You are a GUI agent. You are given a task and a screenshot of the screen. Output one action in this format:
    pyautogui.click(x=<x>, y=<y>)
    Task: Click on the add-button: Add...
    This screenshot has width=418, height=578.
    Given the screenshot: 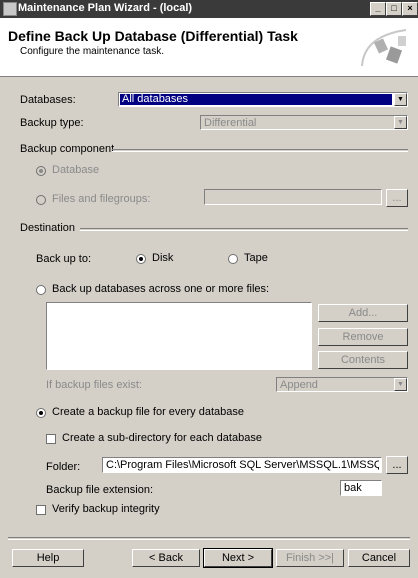 What is the action you would take?
    pyautogui.click(x=363, y=313)
    